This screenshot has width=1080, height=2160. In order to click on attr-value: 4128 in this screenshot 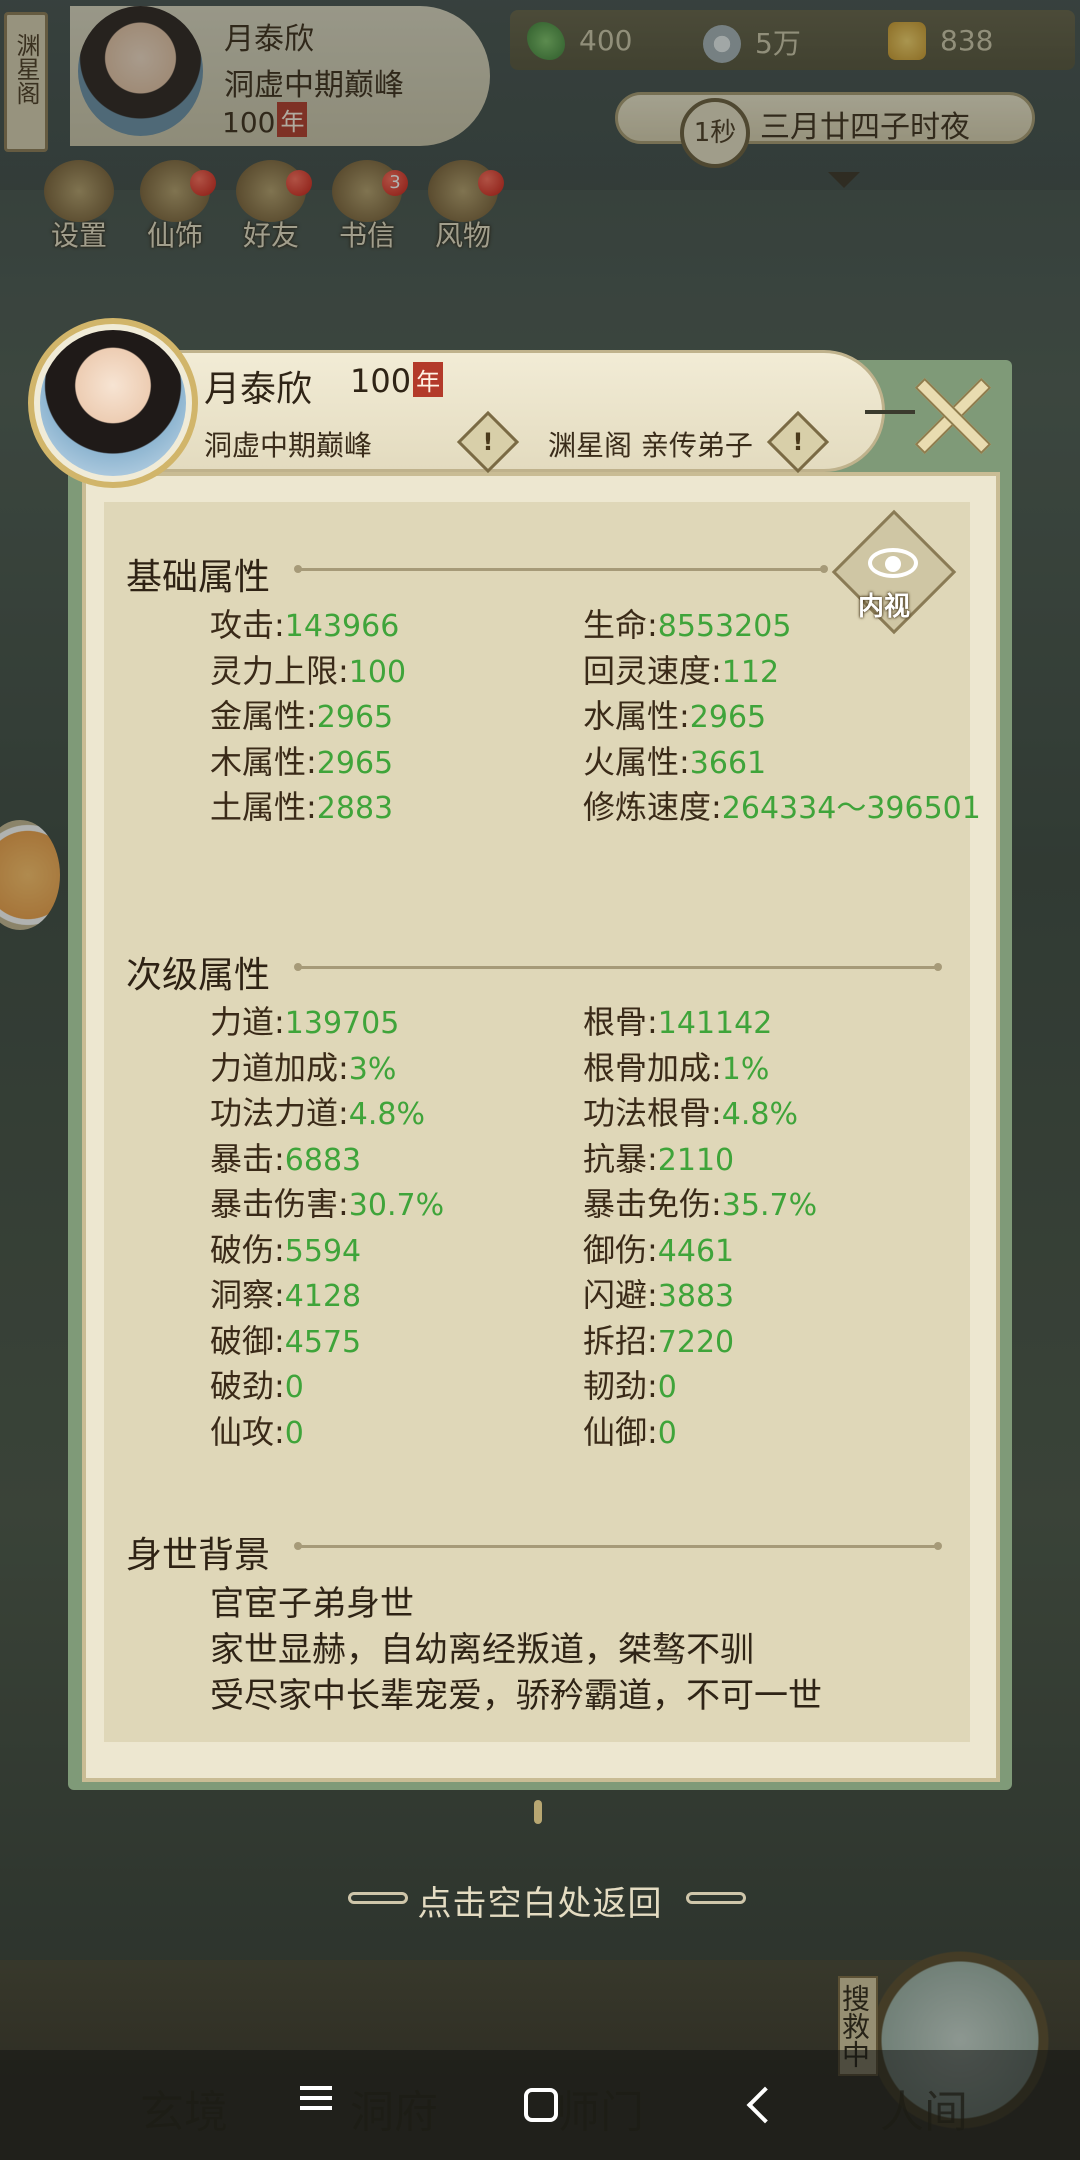, I will do `click(323, 1296)`.